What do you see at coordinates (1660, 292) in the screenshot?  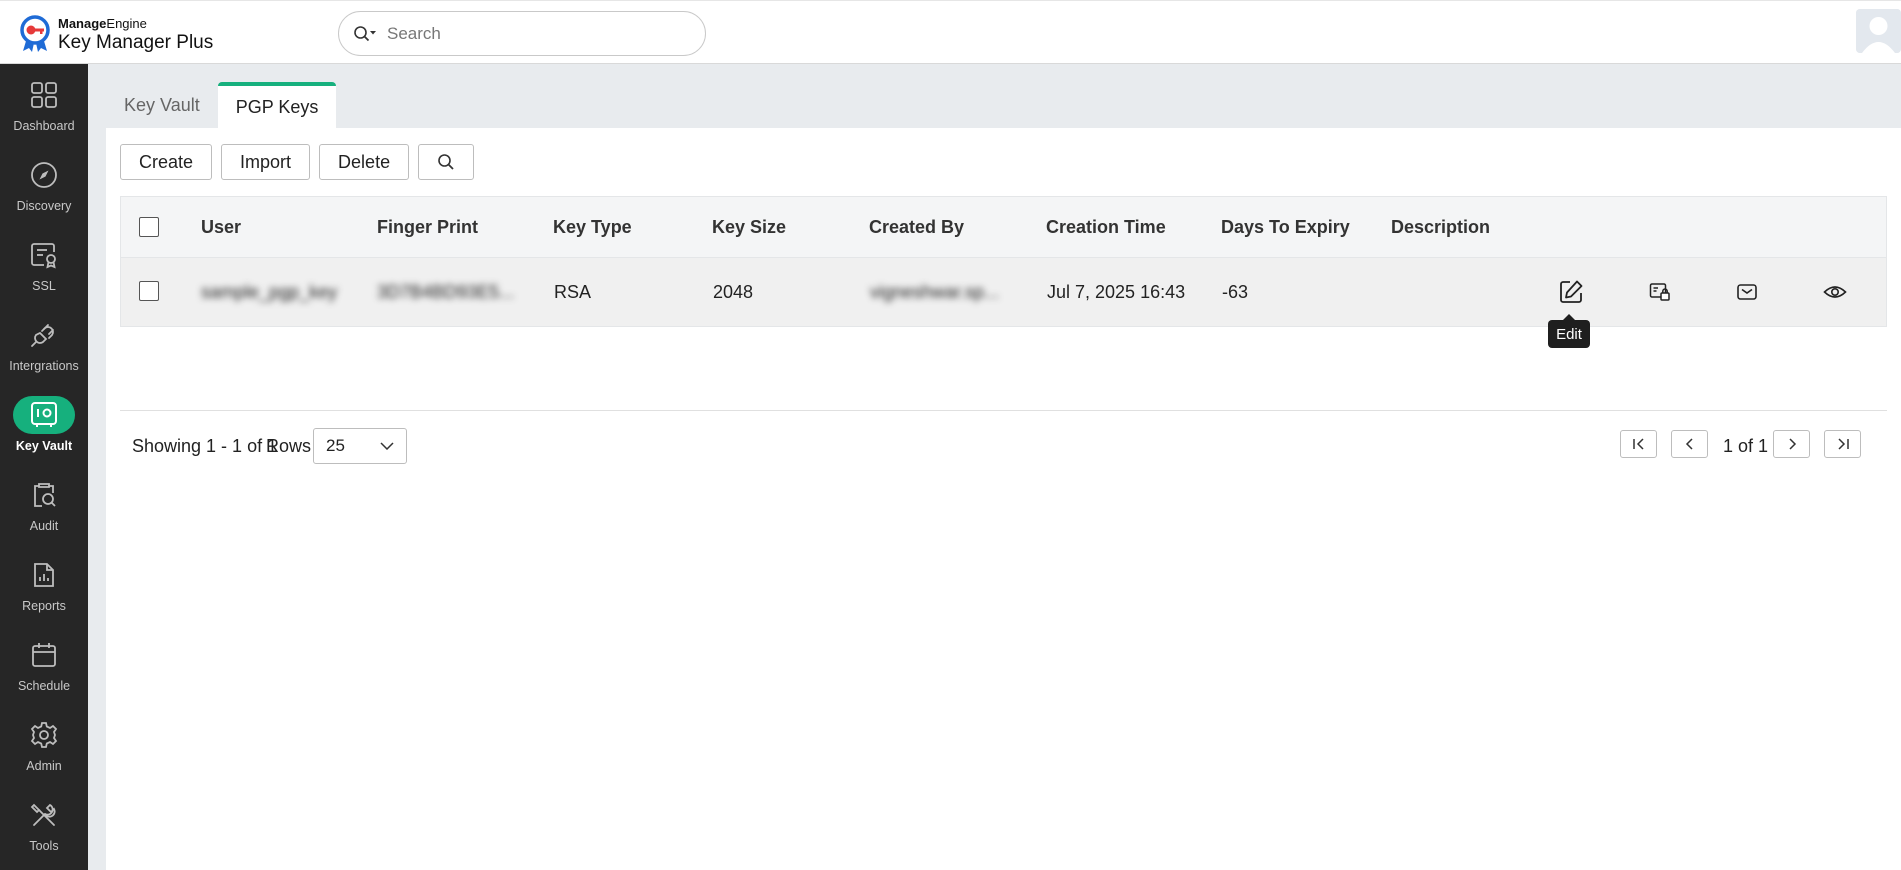 I see `key-details-icon` at bounding box center [1660, 292].